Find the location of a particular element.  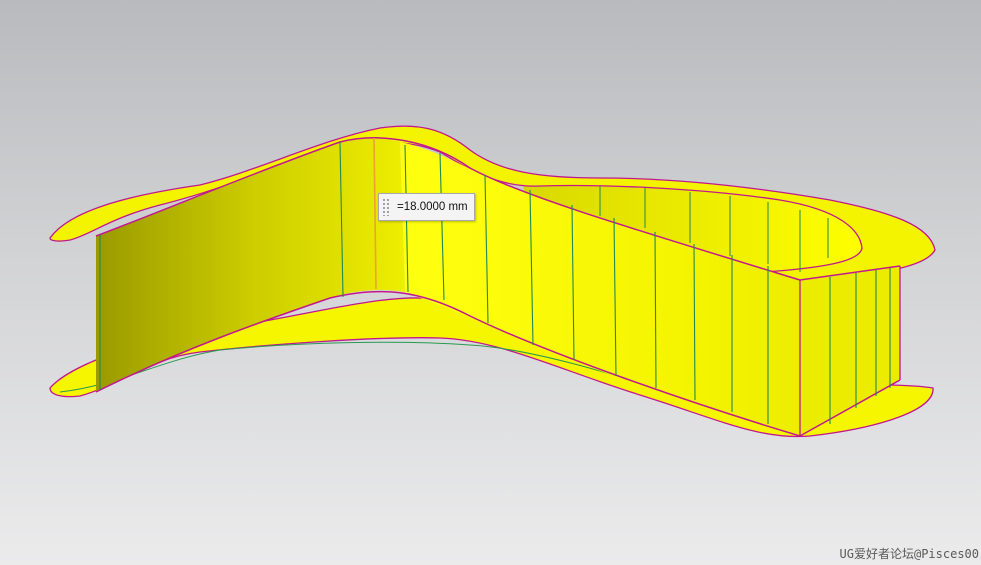

watermark: UG爱好者论坛@Pisces00 is located at coordinates (909, 554).